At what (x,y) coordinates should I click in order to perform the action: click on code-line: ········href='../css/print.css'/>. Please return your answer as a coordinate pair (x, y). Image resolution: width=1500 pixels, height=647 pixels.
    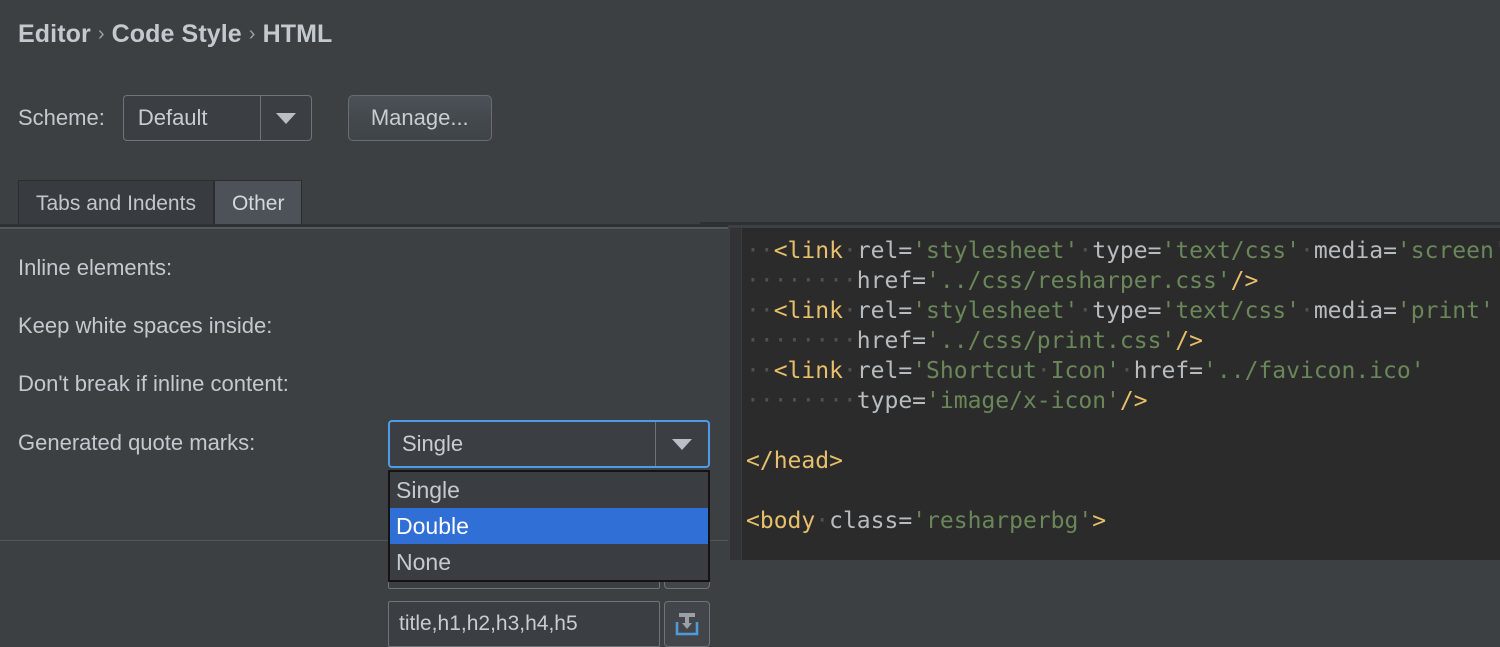
    Looking at the image, I should click on (1123, 341).